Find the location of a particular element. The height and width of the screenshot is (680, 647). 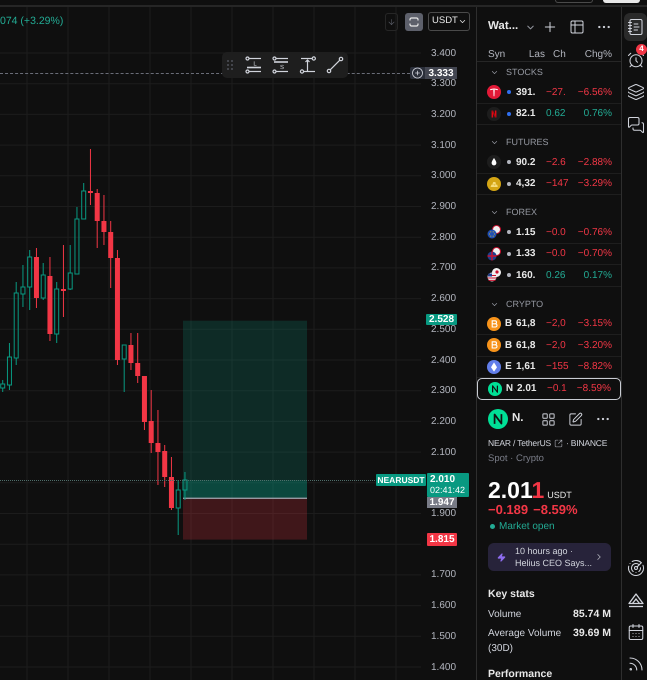

loop-icon is located at coordinates (414, 22).